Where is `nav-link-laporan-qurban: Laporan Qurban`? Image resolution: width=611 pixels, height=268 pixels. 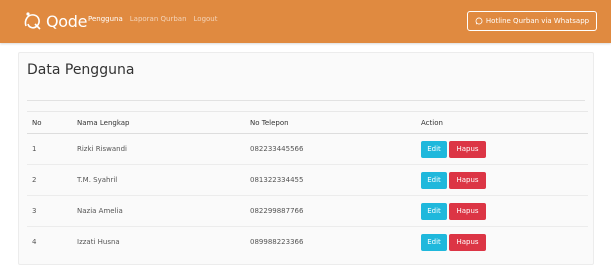 nav-link-laporan-qurban: Laporan Qurban is located at coordinates (158, 19).